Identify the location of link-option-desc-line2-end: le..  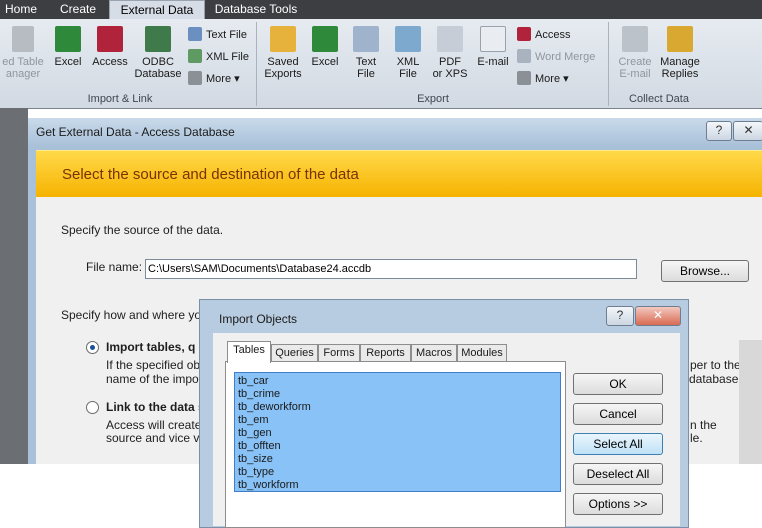
(696, 438).